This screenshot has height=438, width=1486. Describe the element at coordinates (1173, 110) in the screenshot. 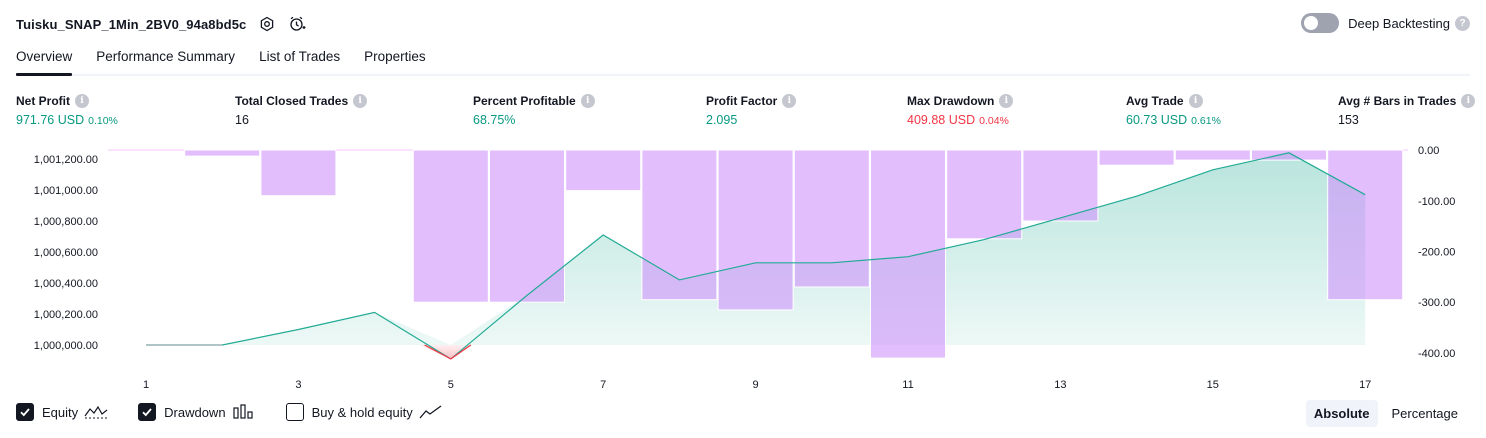

I see `stat-avg-trade: Avg Trade i 60.73 USD 0.61%` at that location.